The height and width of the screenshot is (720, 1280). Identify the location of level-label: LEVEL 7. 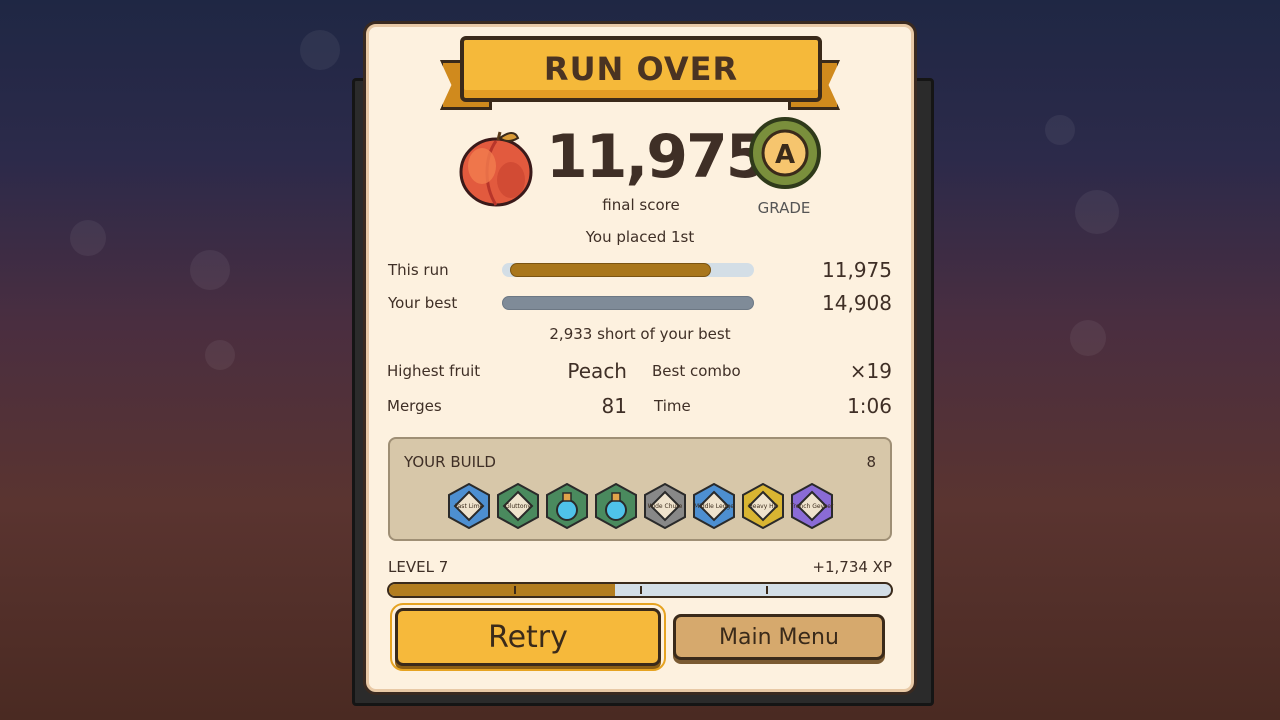
(418, 567).